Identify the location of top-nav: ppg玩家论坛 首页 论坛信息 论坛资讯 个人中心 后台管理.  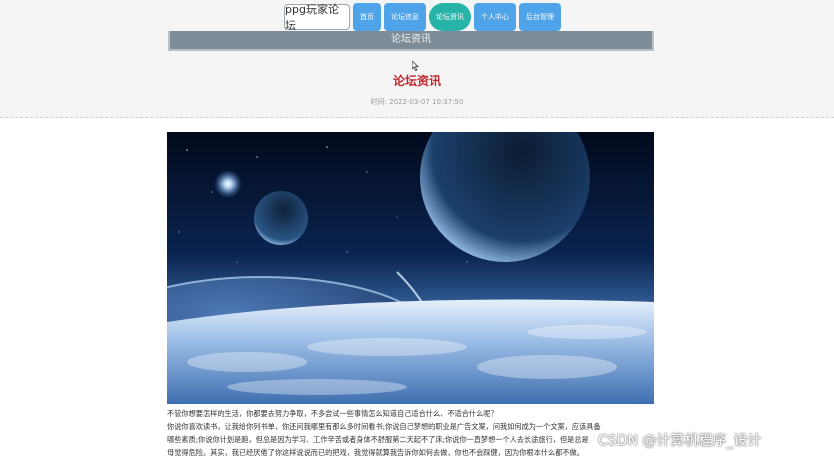
(422, 17).